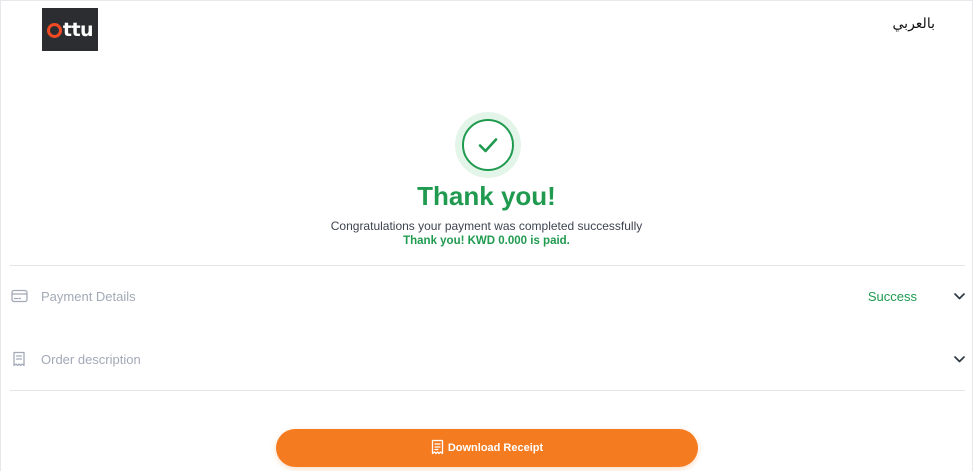 The height and width of the screenshot is (471, 973). I want to click on order-description-label: Order description, so click(91, 359).